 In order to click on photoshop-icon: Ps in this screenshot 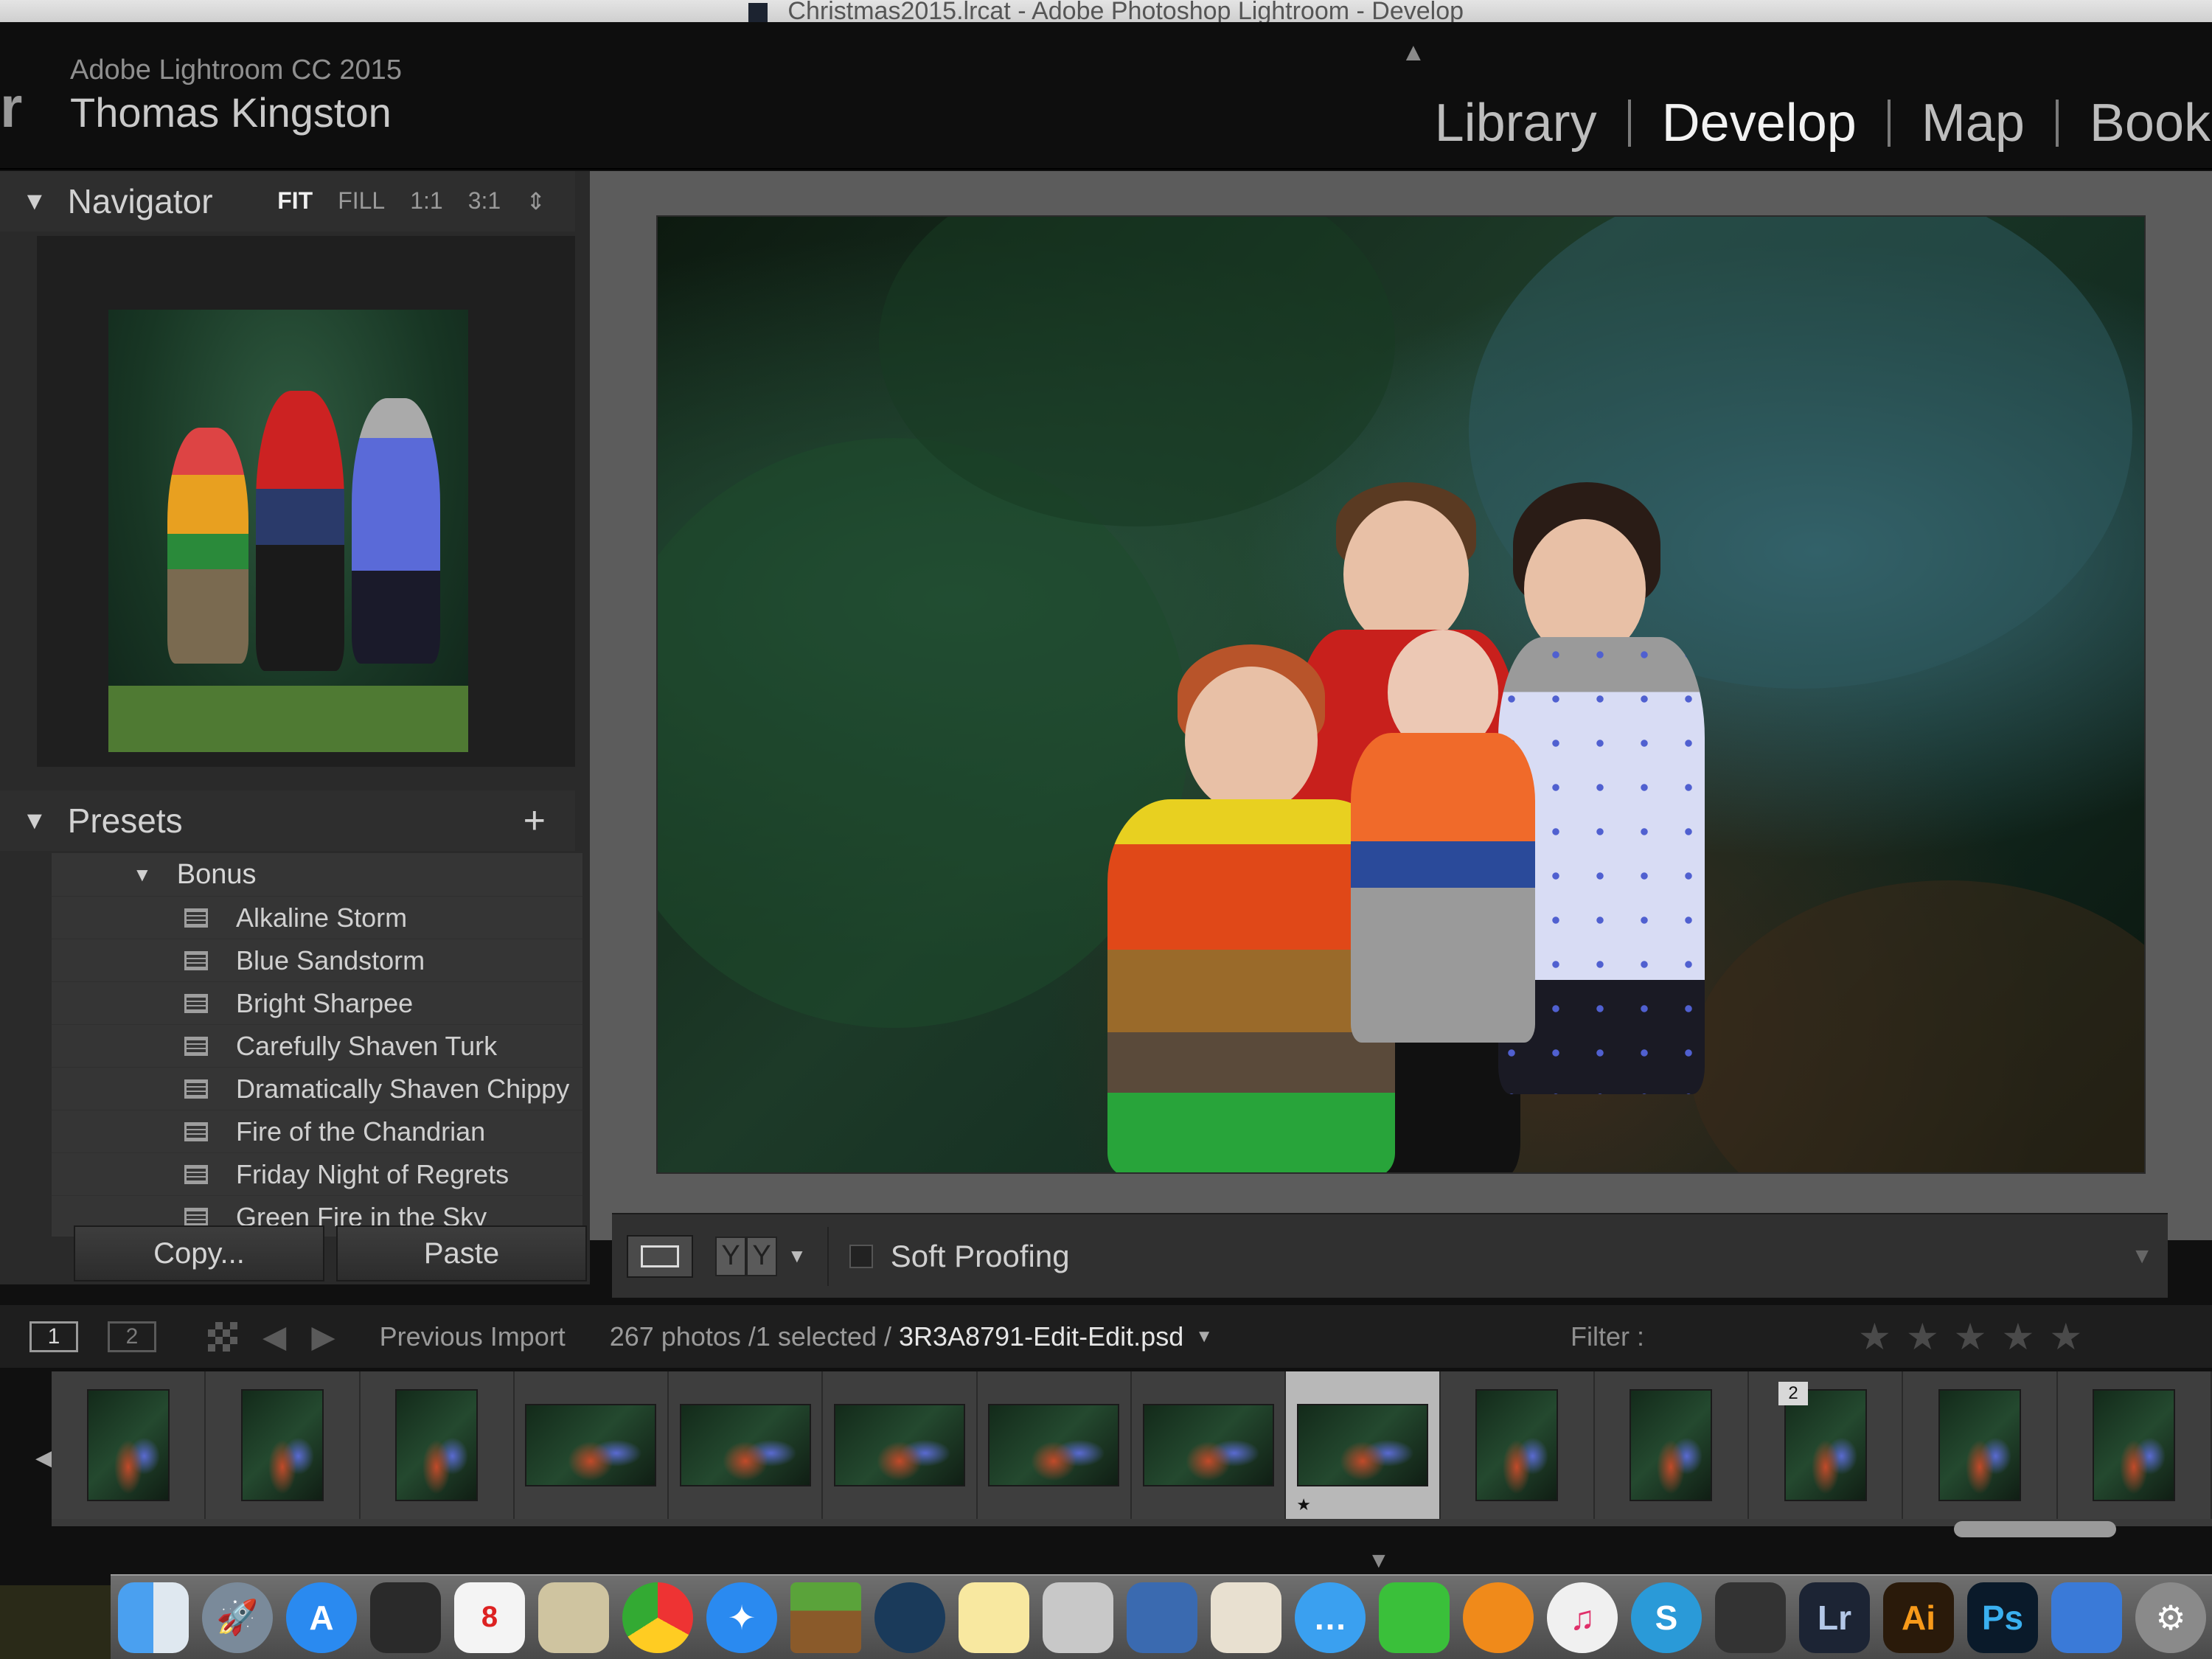, I will do `click(2002, 1617)`.